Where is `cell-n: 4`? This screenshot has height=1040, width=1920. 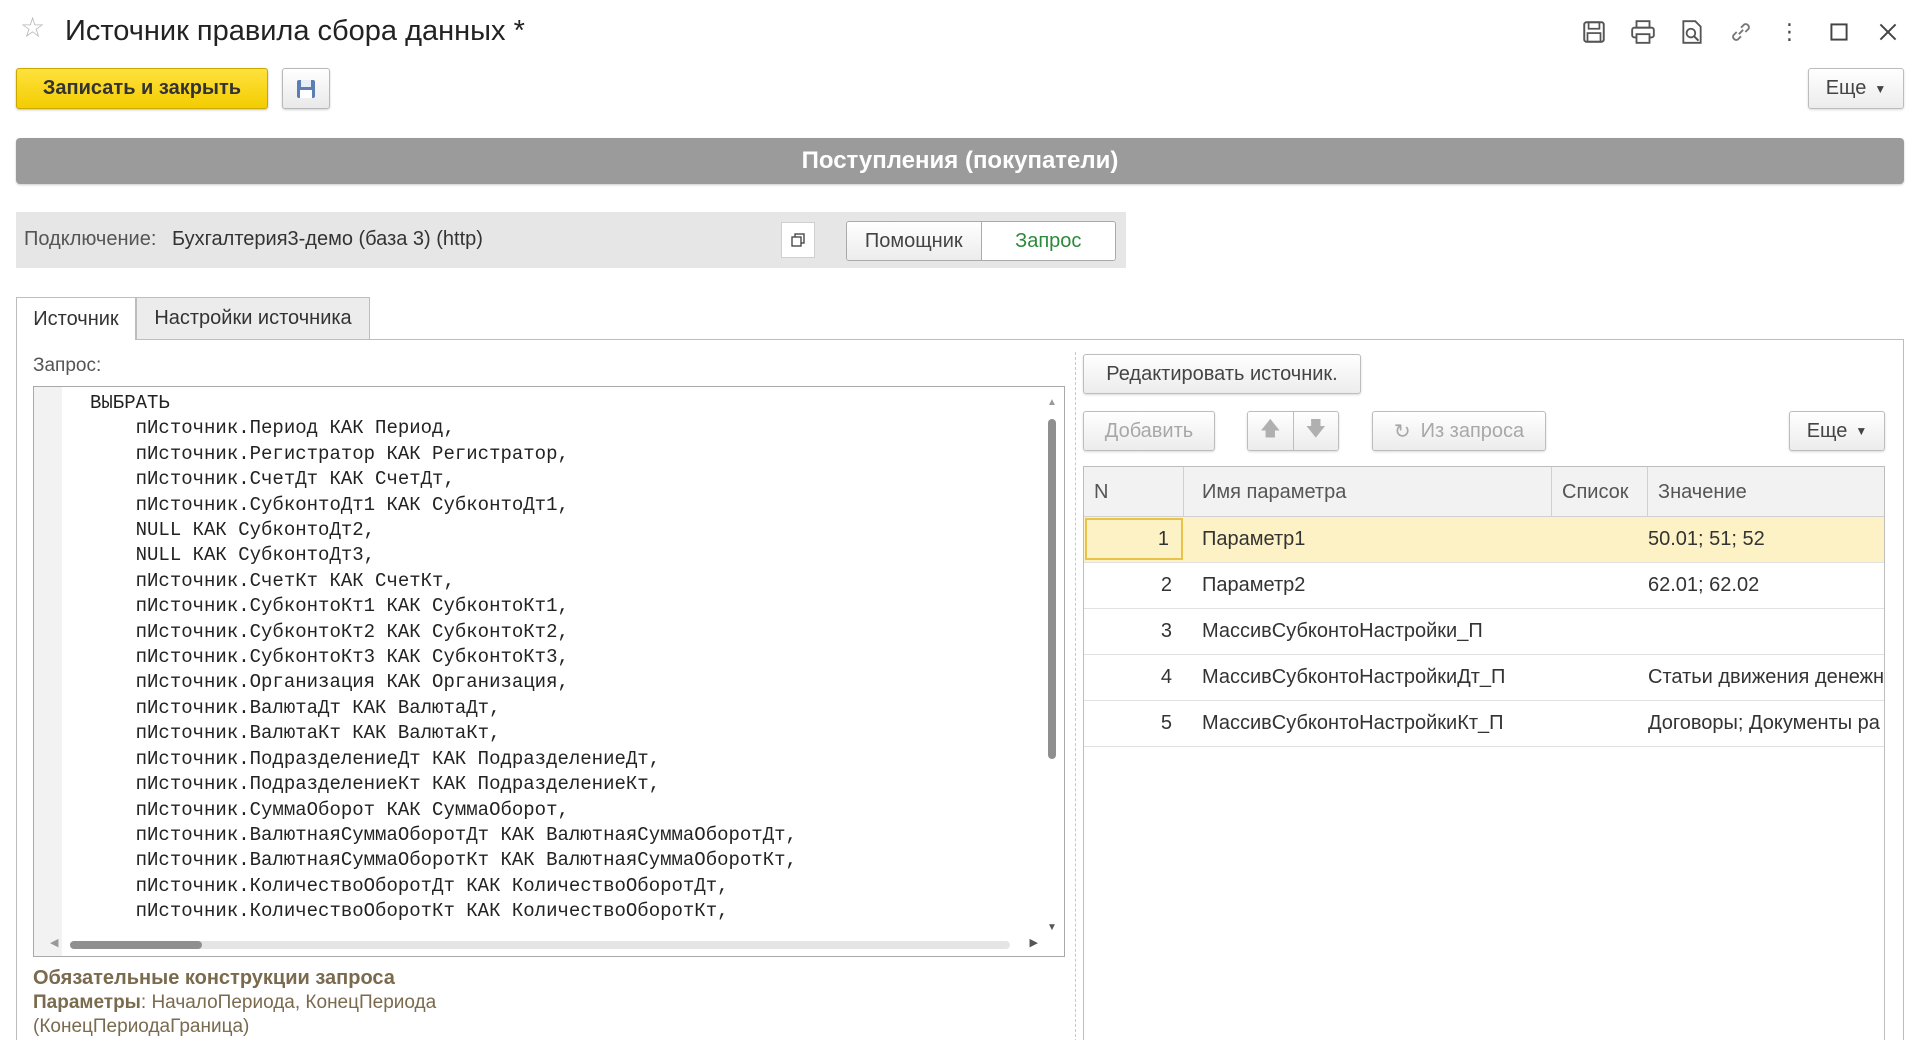
cell-n: 4 is located at coordinates (1134, 677).